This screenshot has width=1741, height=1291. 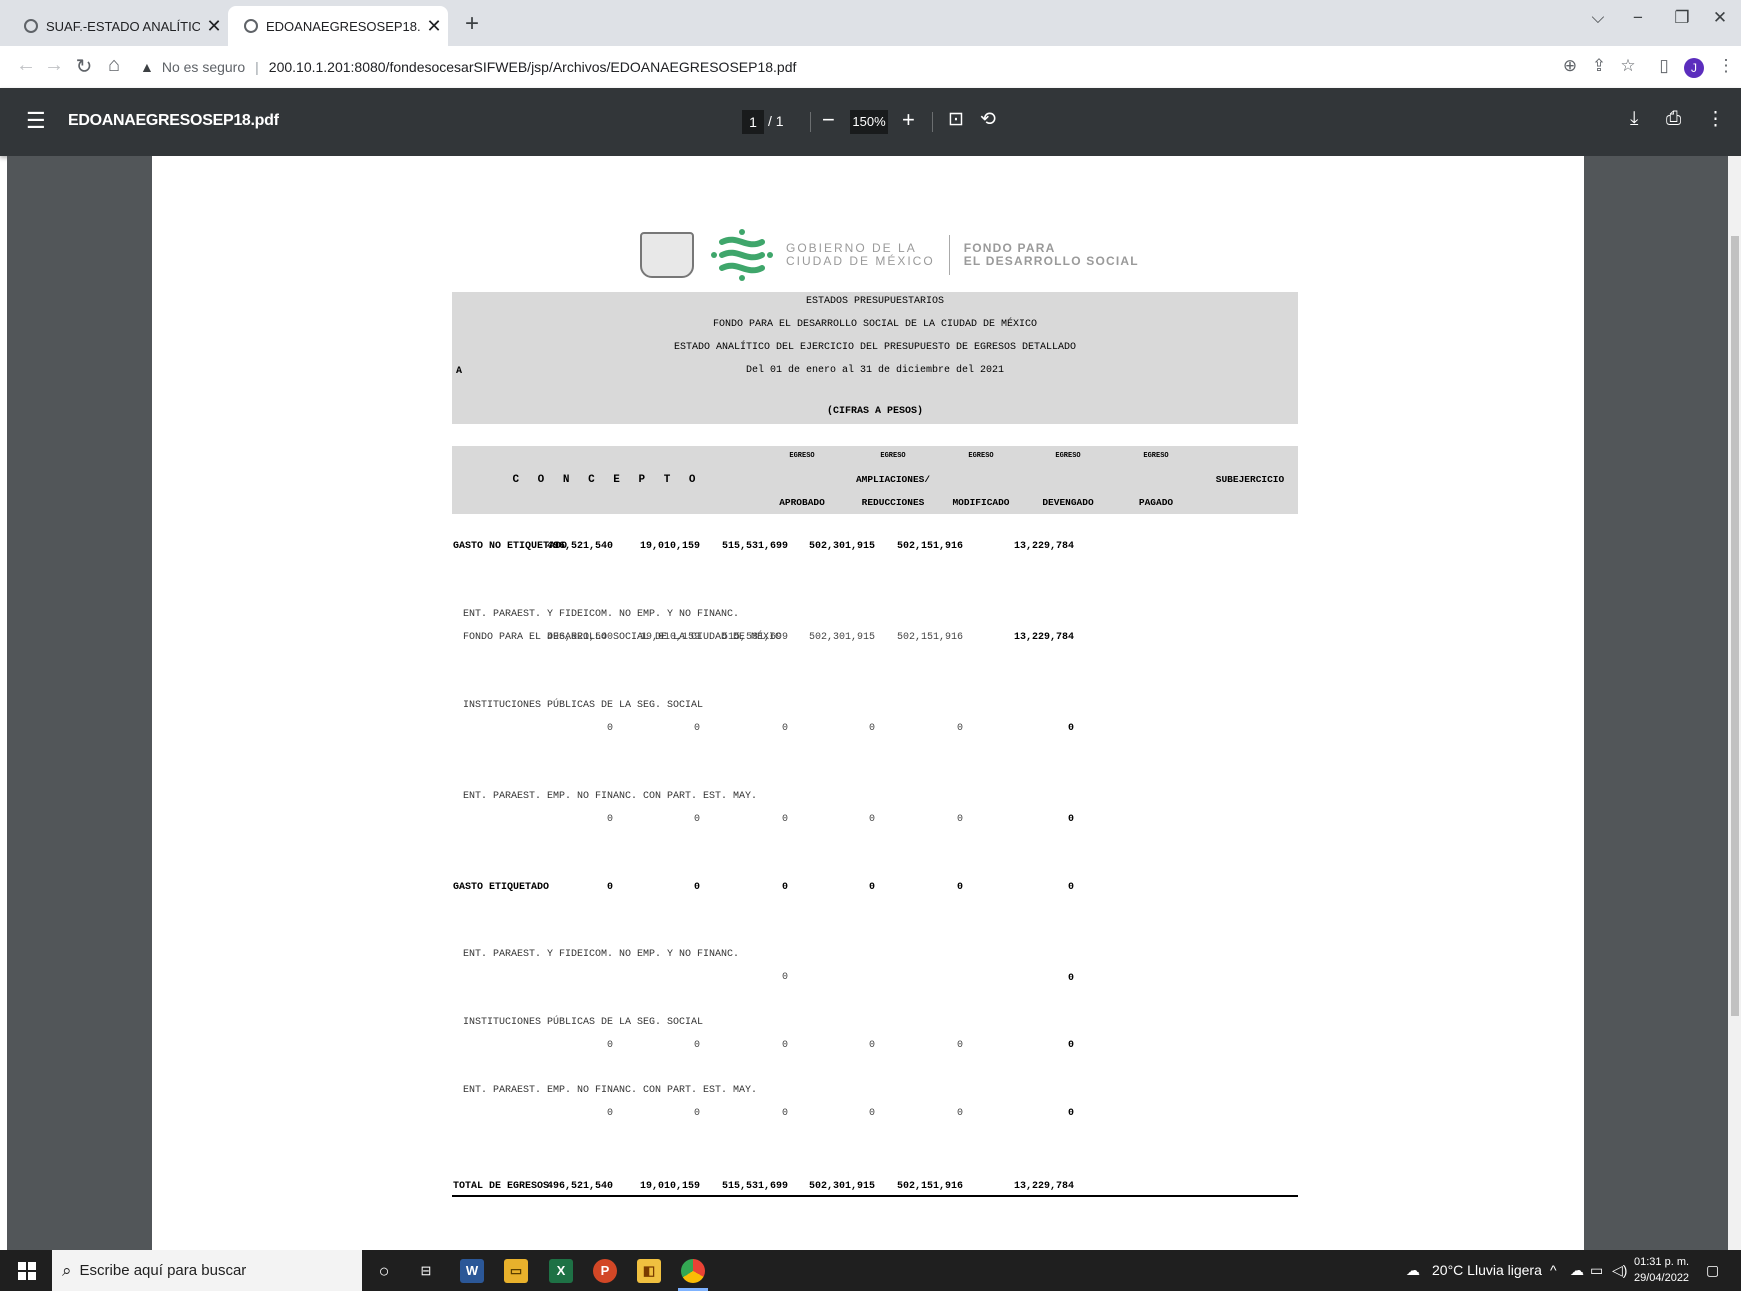 I want to click on report-type: ESTADOS PRESUPUESTARIOS, so click(x=875, y=301).